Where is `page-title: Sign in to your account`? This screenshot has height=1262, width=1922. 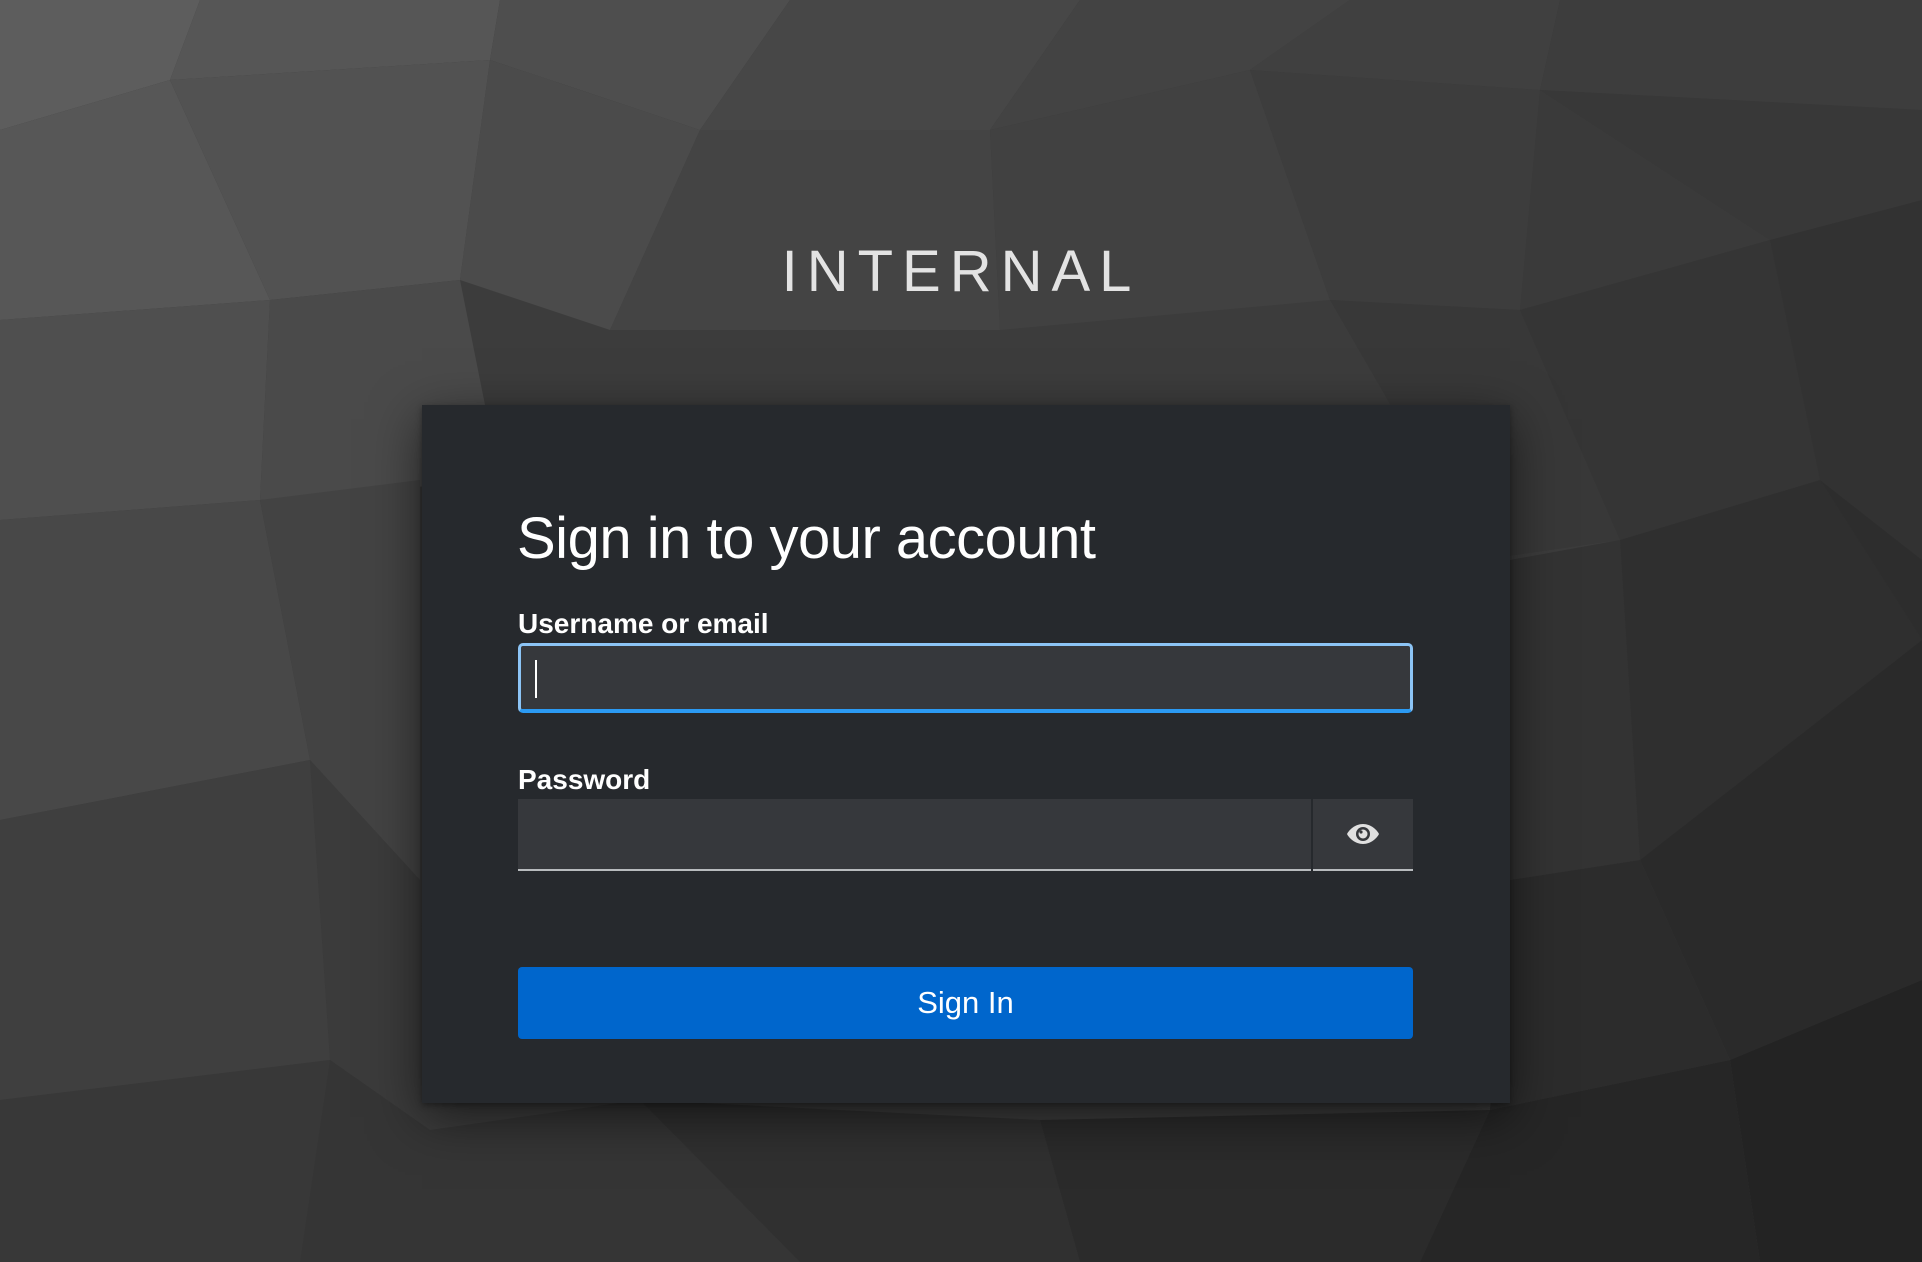 page-title: Sign in to your account is located at coordinates (806, 538).